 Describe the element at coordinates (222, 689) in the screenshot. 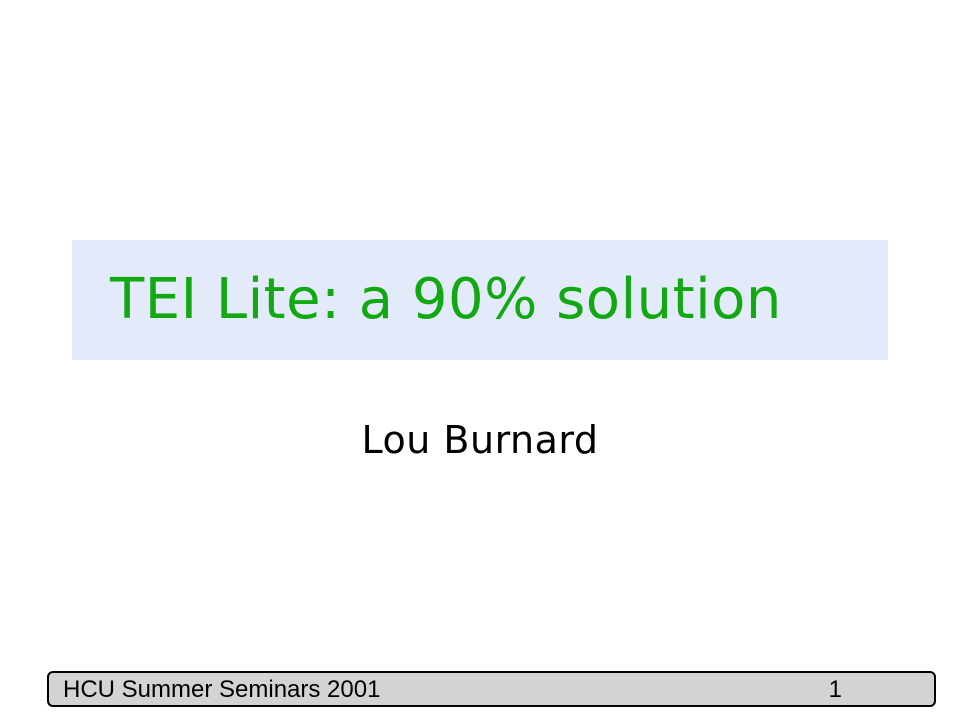

I see `footer-event-name: HCU Summer Seminars 2001` at that location.